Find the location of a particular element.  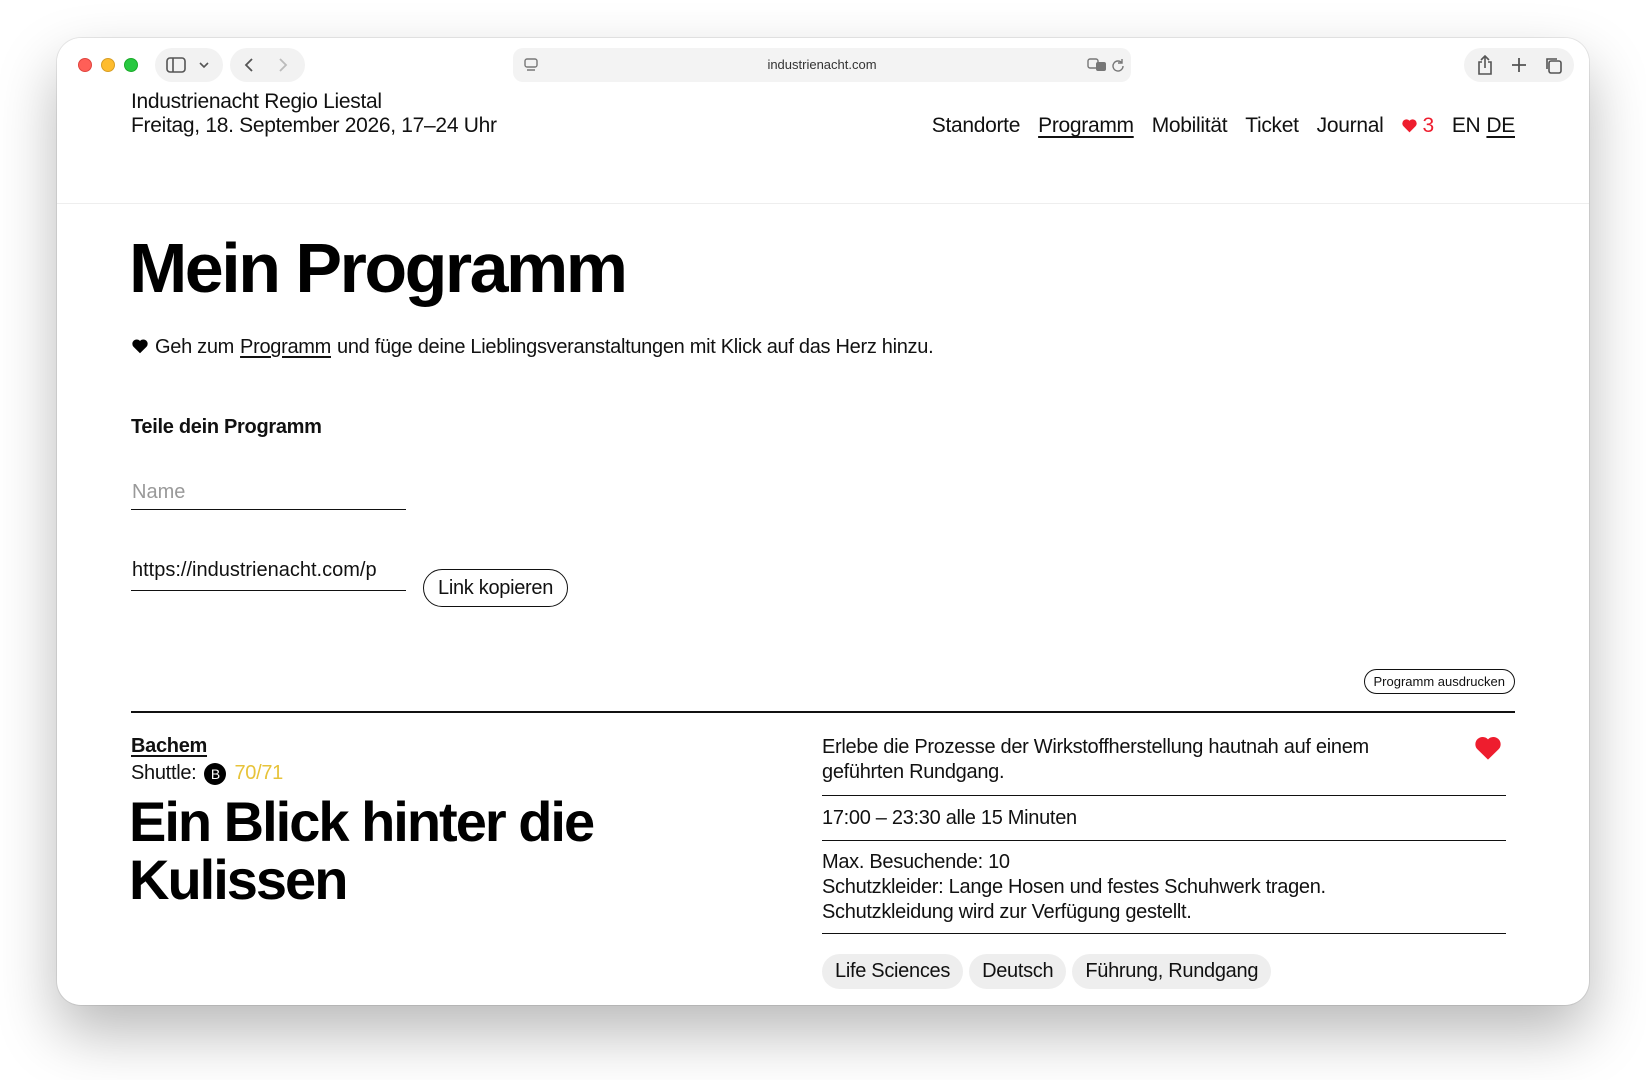

event-title: Ein Blick hinter die Kulissen is located at coordinates (362, 850).